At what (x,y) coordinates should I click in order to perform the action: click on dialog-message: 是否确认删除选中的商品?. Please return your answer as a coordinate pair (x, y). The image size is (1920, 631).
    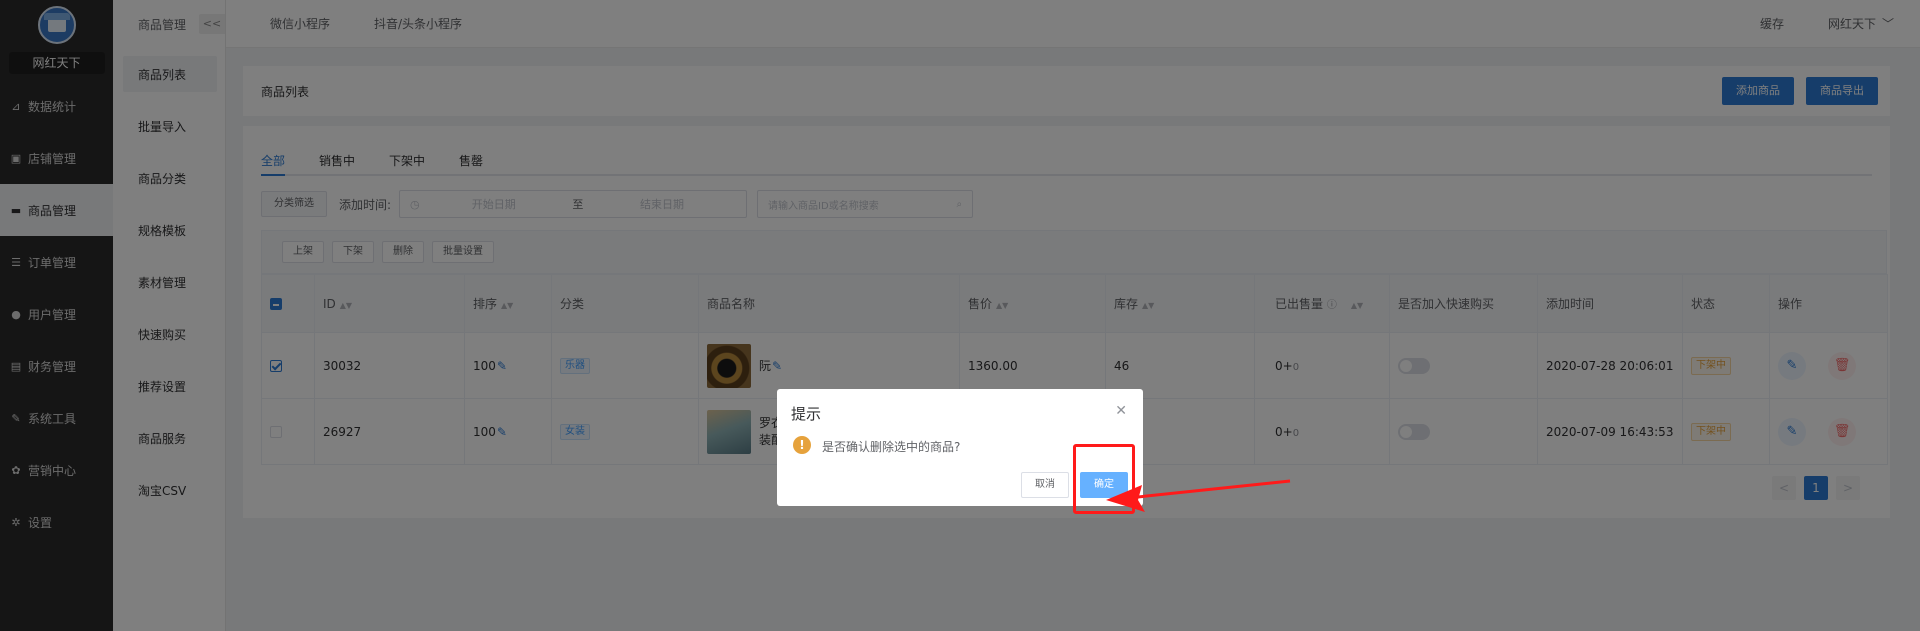
    Looking at the image, I should click on (891, 447).